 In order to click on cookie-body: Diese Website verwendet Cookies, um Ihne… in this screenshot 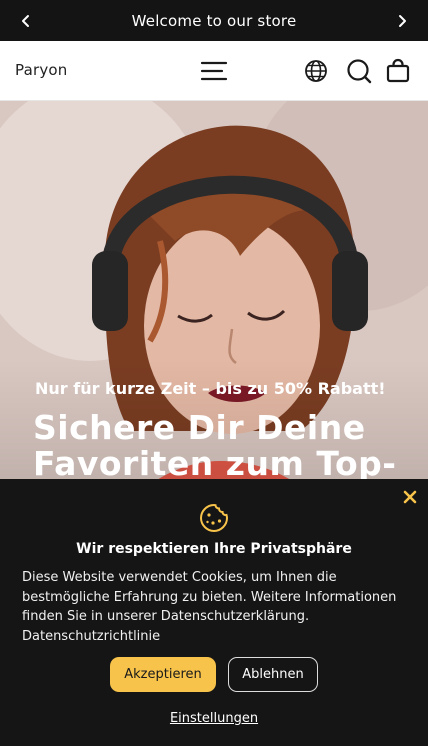, I will do `click(218, 607)`.